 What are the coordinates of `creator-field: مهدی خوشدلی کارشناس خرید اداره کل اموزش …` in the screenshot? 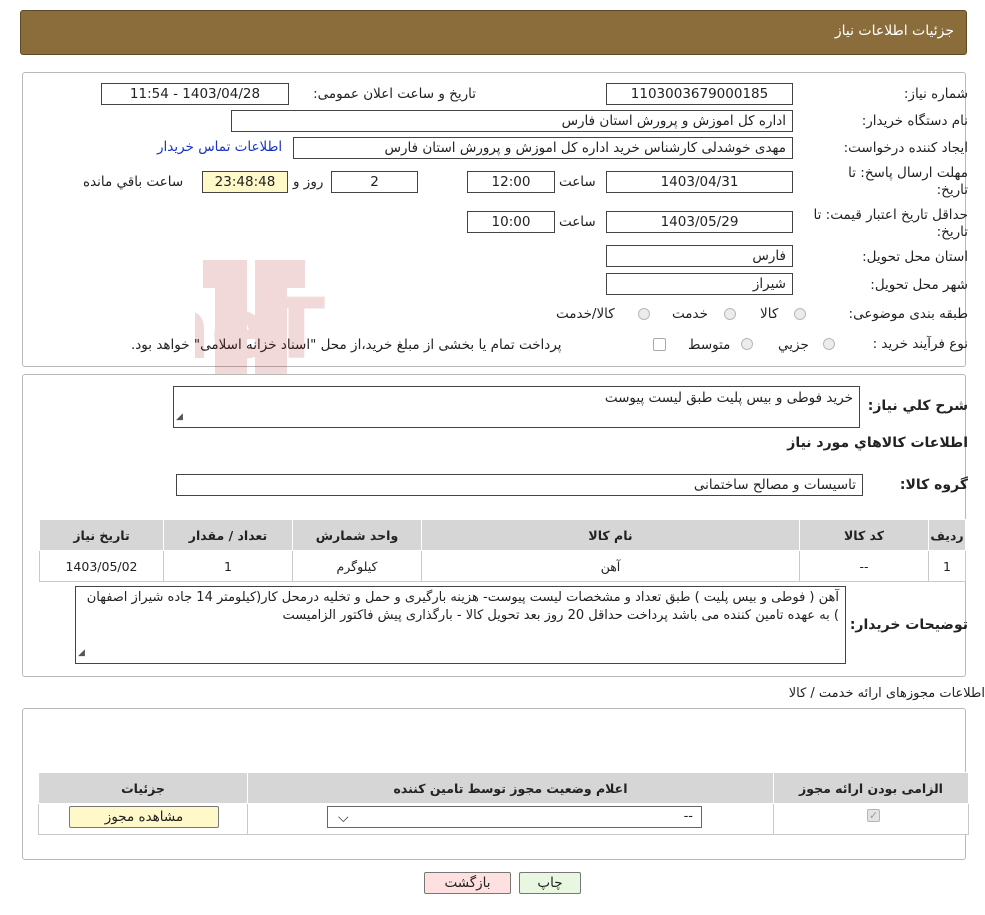 It's located at (543, 148).